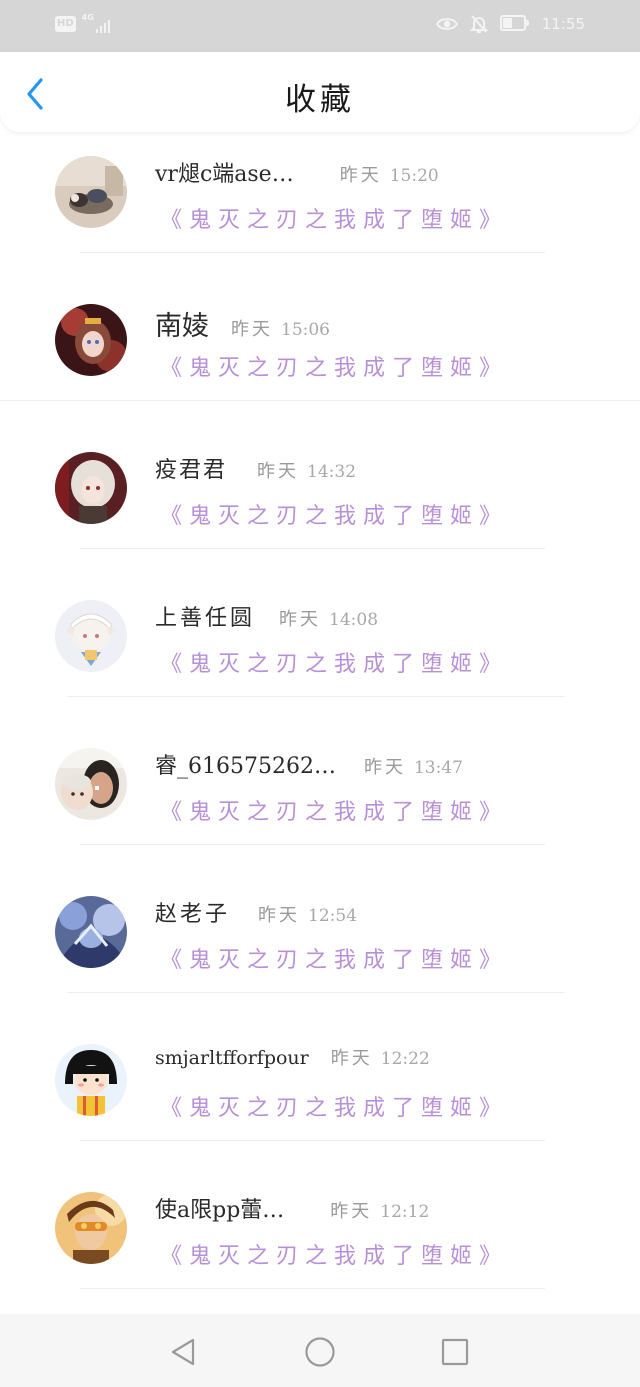 Image resolution: width=640 pixels, height=1387 pixels. I want to click on list-item: 疫君君 昨天 14:32 《鬼灭之刃之我成了堕姬》, so click(320, 514).